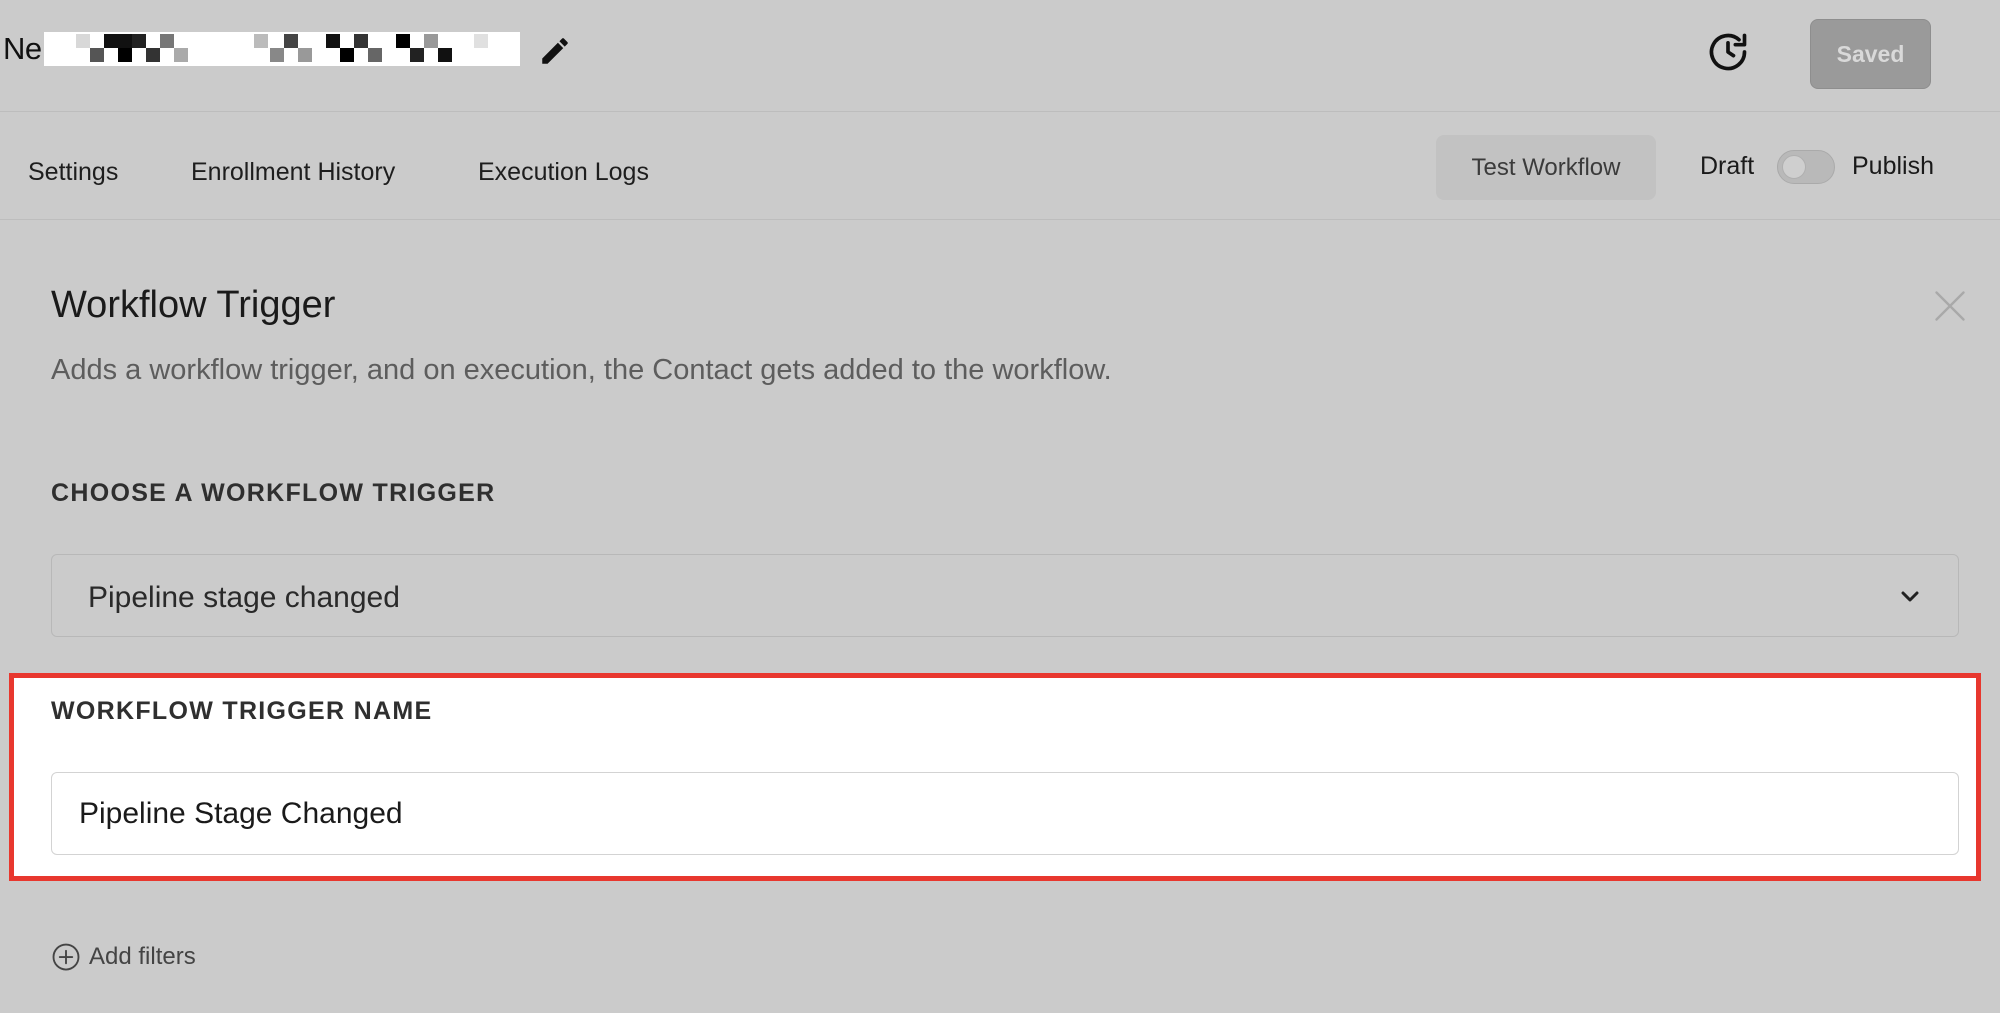  Describe the element at coordinates (293, 172) in the screenshot. I see `tab-enrollment-history: Enrollment History` at that location.